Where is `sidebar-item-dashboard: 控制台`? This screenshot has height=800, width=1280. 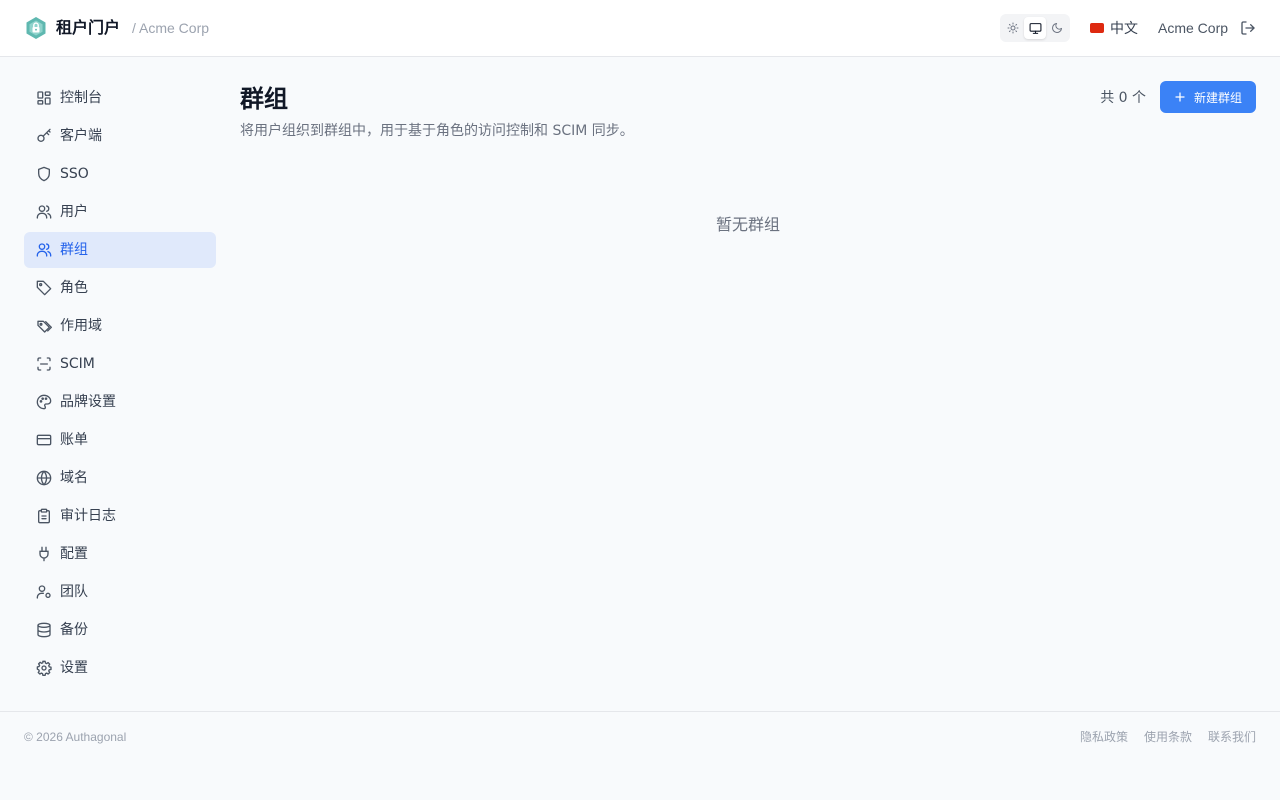
sidebar-item-dashboard: 控制台 is located at coordinates (120, 98).